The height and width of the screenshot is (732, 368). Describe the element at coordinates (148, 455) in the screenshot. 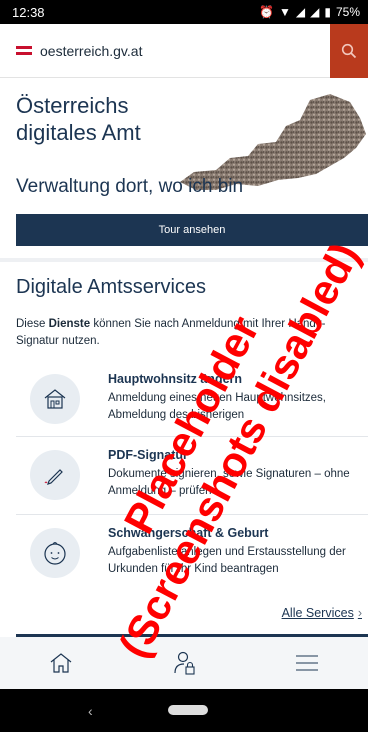

I see `service-title: PDF-Signatur` at that location.